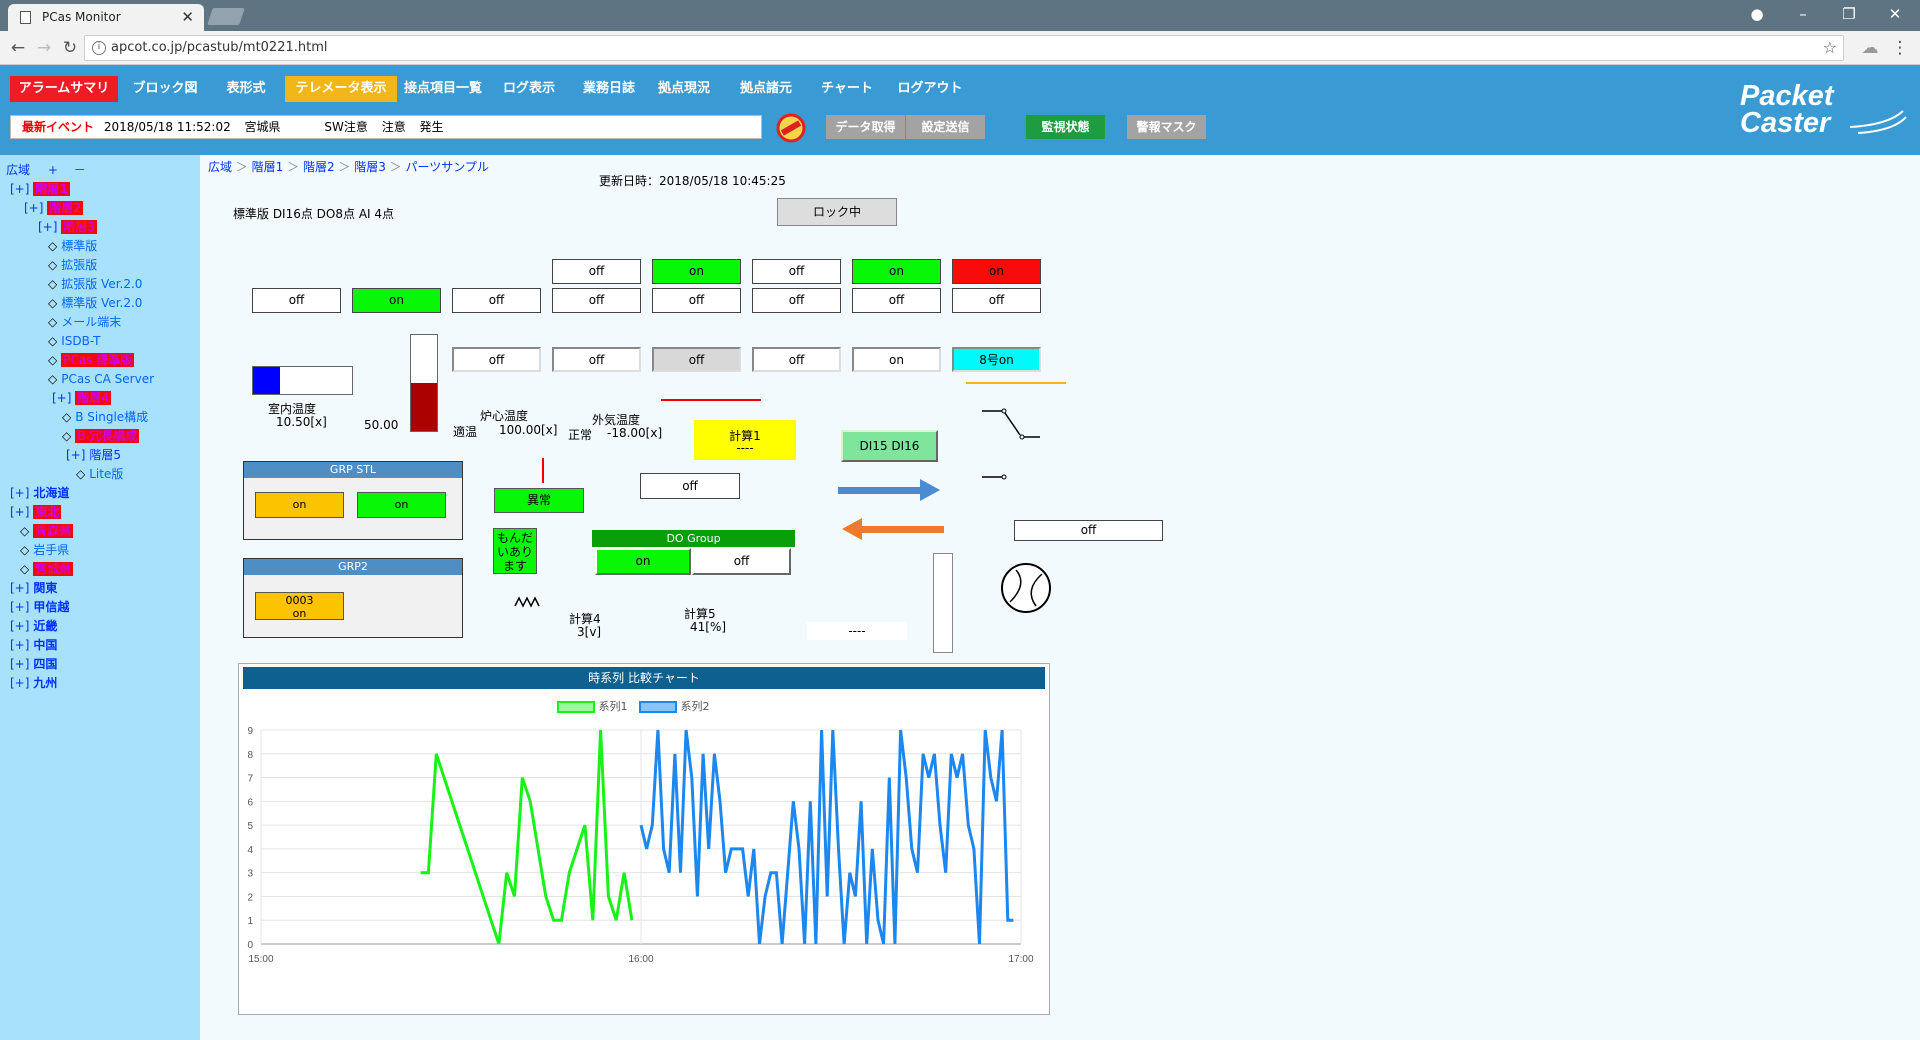 The height and width of the screenshot is (1040, 1920). What do you see at coordinates (596, 271) in the screenshot?
I see `switch-row1-0: off` at bounding box center [596, 271].